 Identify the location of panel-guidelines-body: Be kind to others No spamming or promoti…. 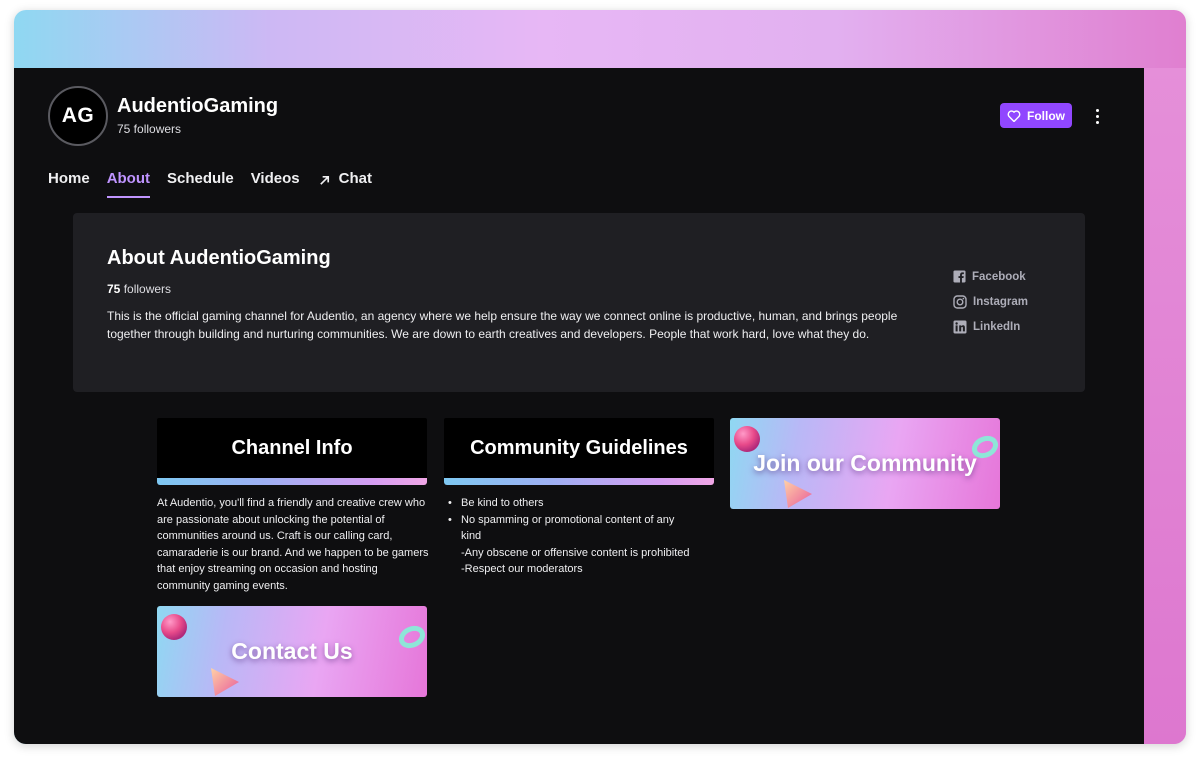
(580, 536).